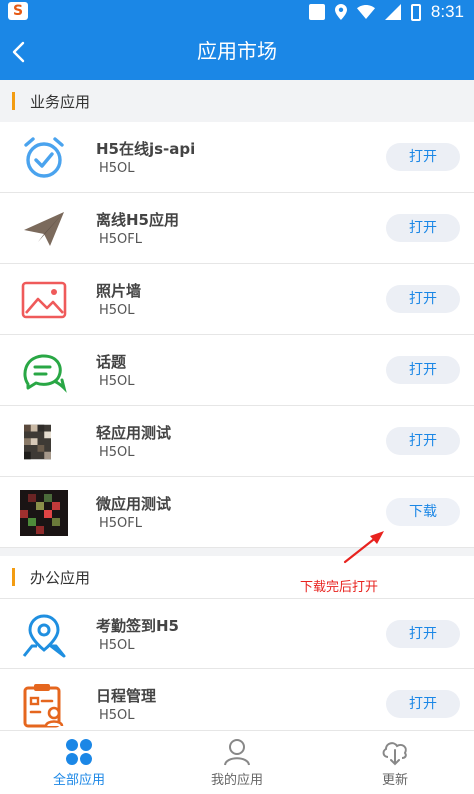 The image size is (474, 794). What do you see at coordinates (78, 780) in the screenshot?
I see `tab-label: 全部应用` at bounding box center [78, 780].